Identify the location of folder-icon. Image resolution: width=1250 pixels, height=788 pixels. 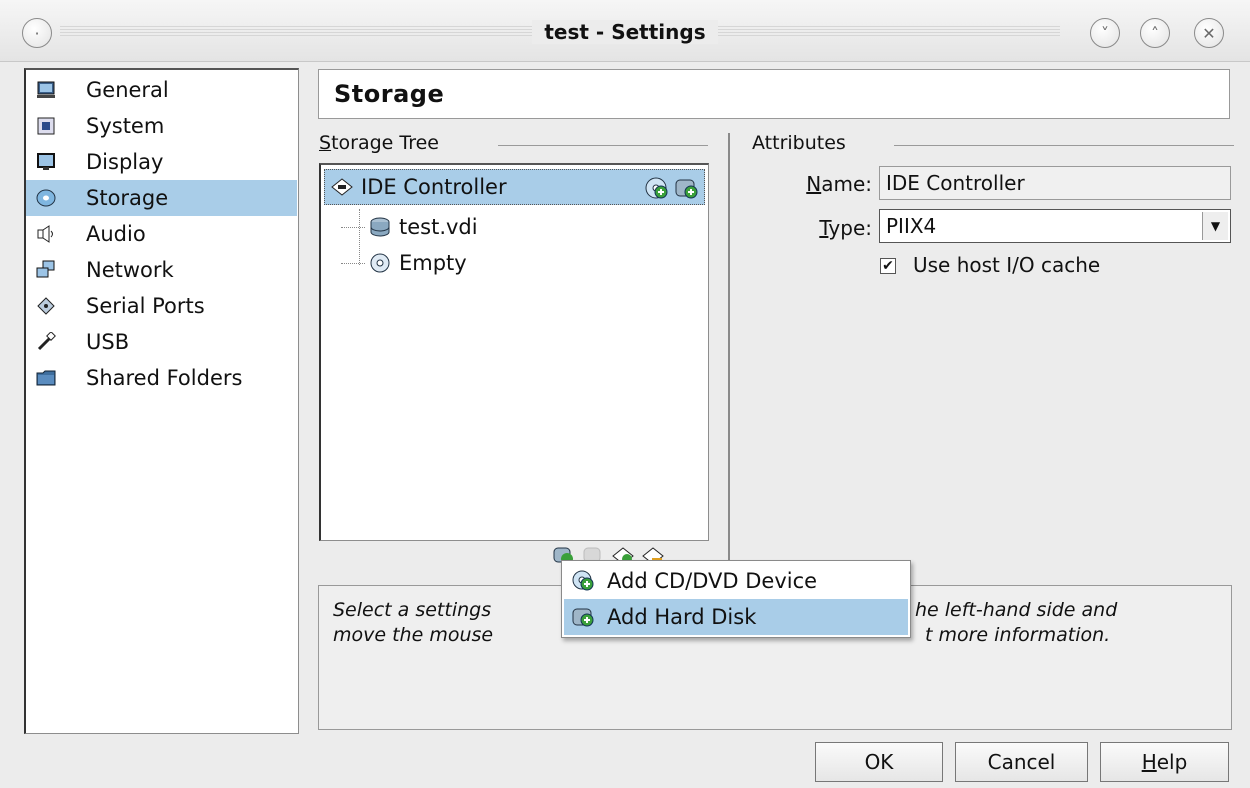
(46, 378).